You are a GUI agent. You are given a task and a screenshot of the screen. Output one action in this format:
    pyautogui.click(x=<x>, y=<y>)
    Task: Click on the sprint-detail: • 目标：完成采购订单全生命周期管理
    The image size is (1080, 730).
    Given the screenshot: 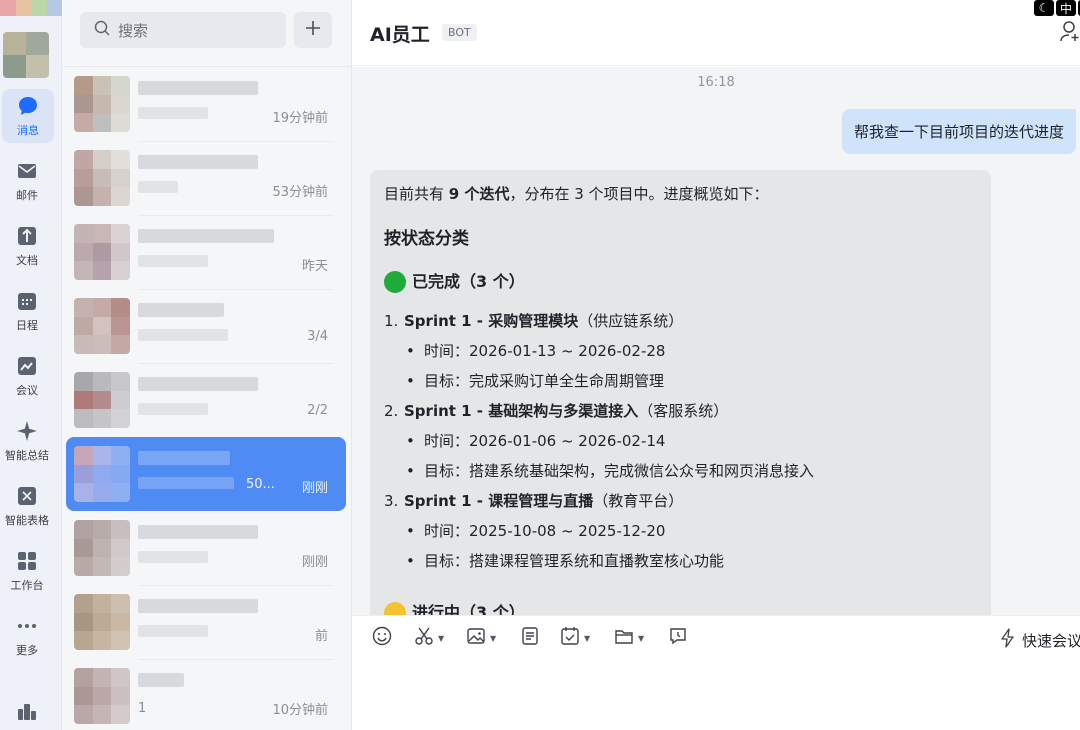 What is the action you would take?
    pyautogui.click(x=535, y=380)
    